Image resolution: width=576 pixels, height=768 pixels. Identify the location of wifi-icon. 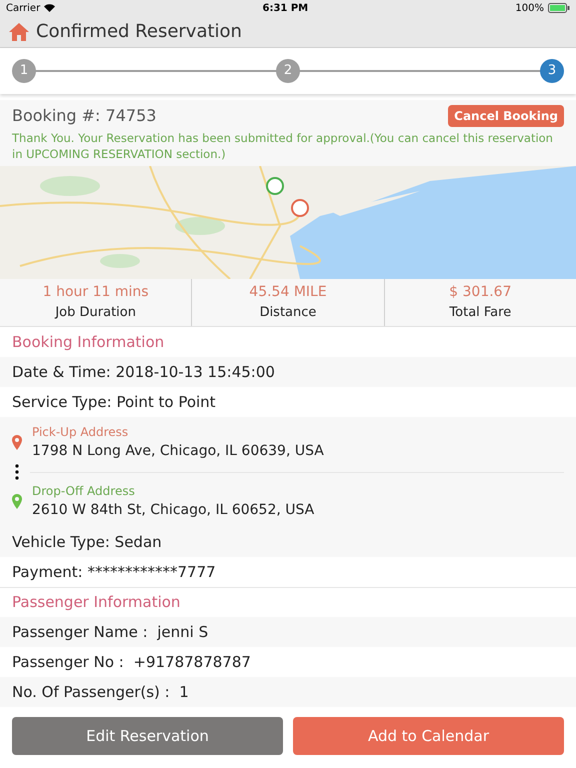
(50, 8).